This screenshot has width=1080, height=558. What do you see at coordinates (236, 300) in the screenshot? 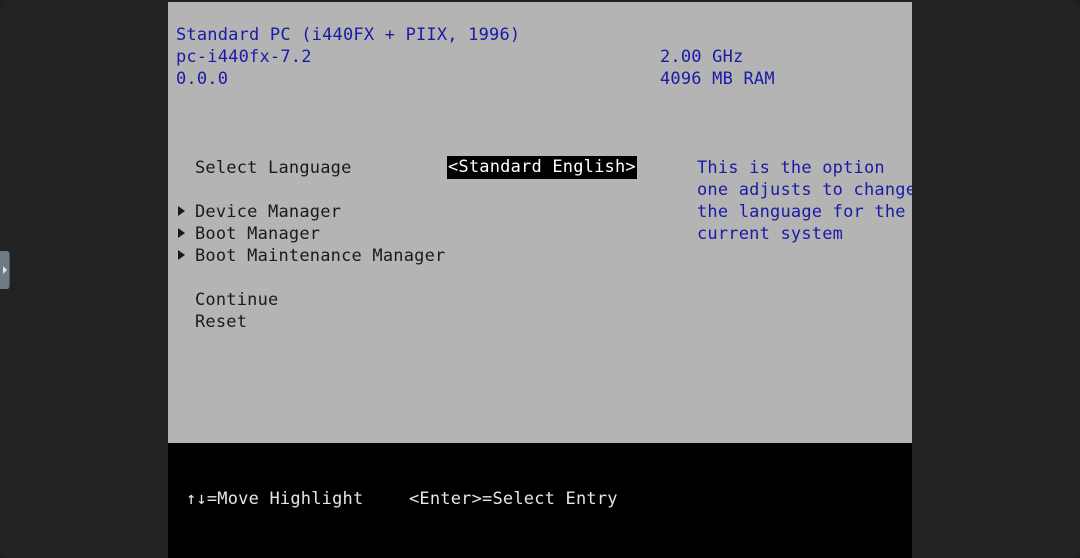
I see `continue-action: Continue` at bounding box center [236, 300].